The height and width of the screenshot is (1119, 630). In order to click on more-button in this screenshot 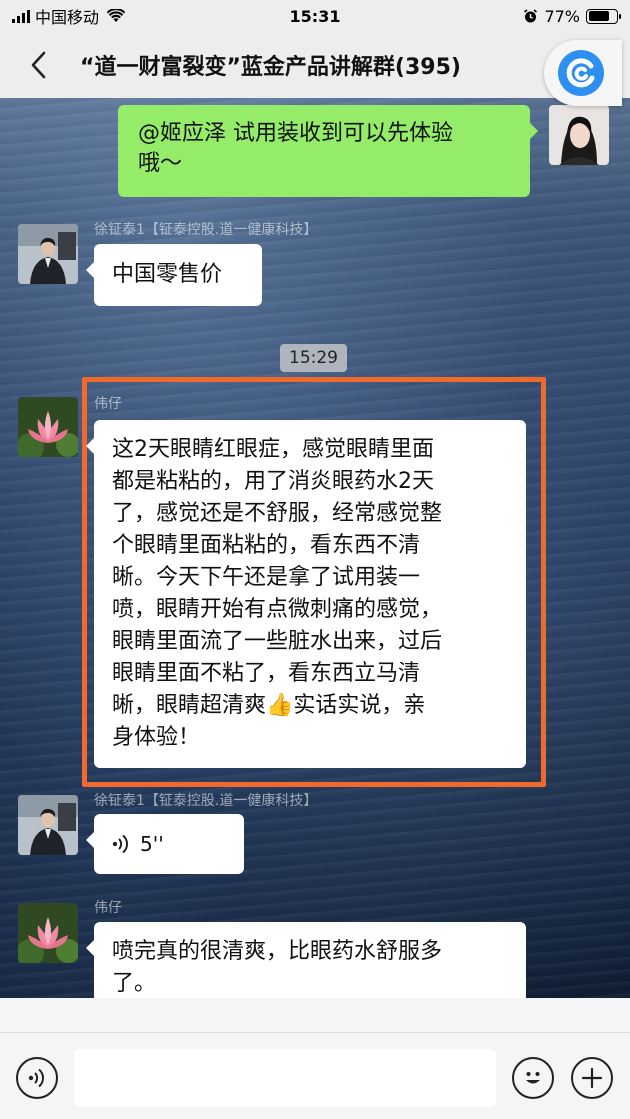, I will do `click(592, 1078)`.